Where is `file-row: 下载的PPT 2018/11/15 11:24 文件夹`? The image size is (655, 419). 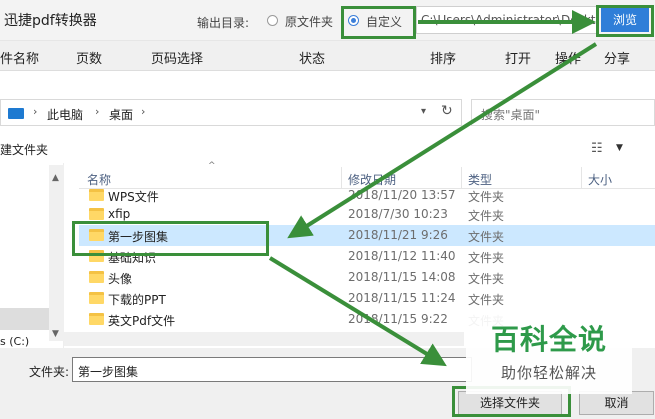
file-row: 下载的PPT 2018/11/15 11:24 文件夹 is located at coordinates (367, 298).